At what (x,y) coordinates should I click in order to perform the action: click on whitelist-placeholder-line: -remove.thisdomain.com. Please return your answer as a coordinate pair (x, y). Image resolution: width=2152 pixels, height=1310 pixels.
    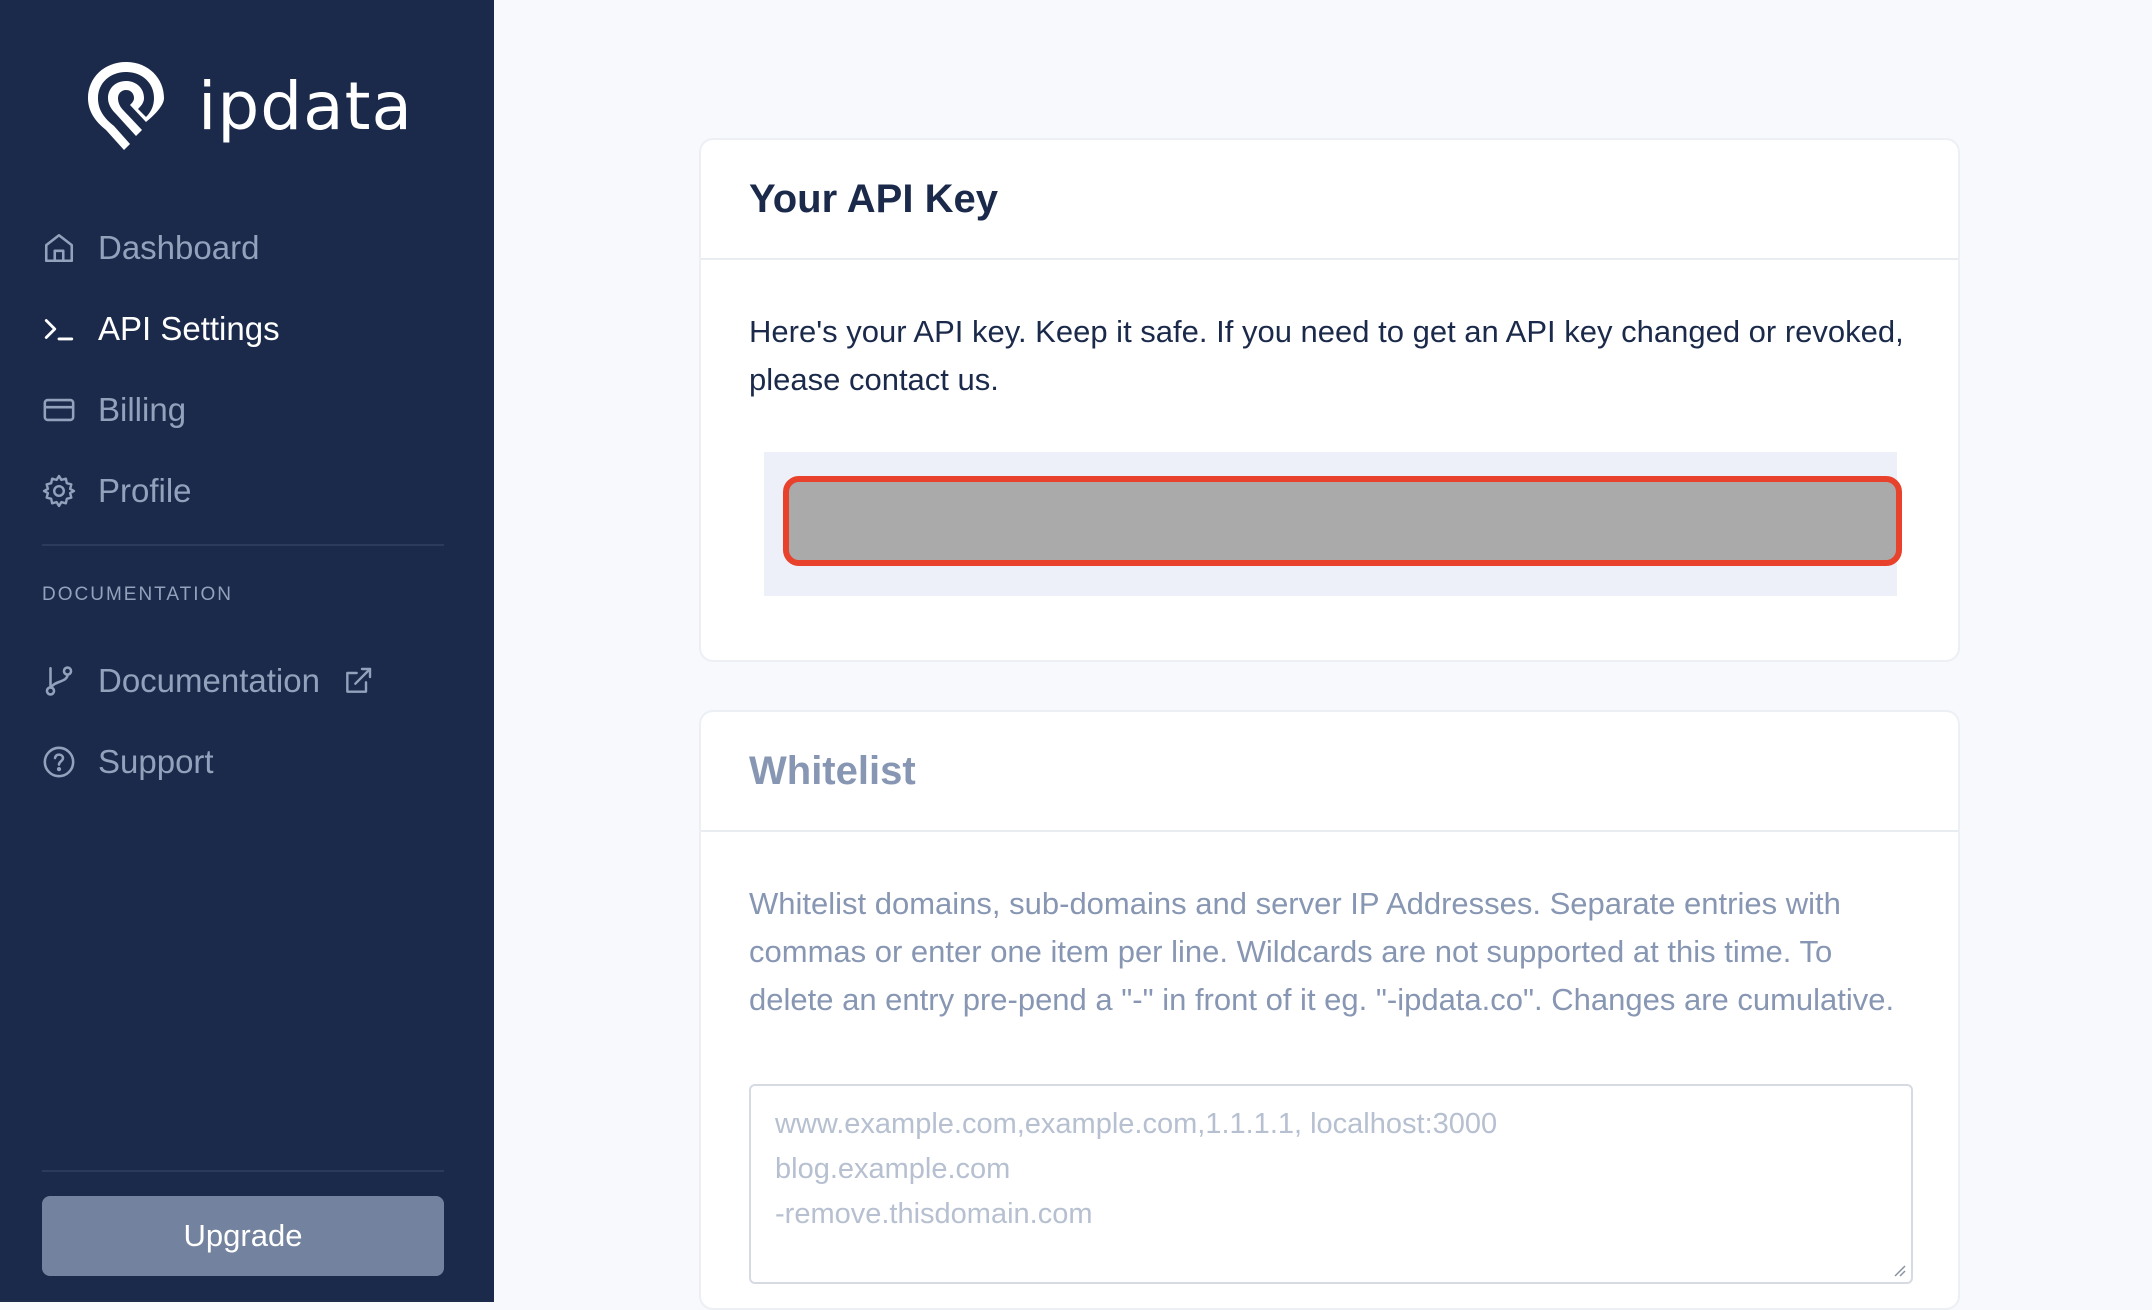
    Looking at the image, I should click on (934, 1214).